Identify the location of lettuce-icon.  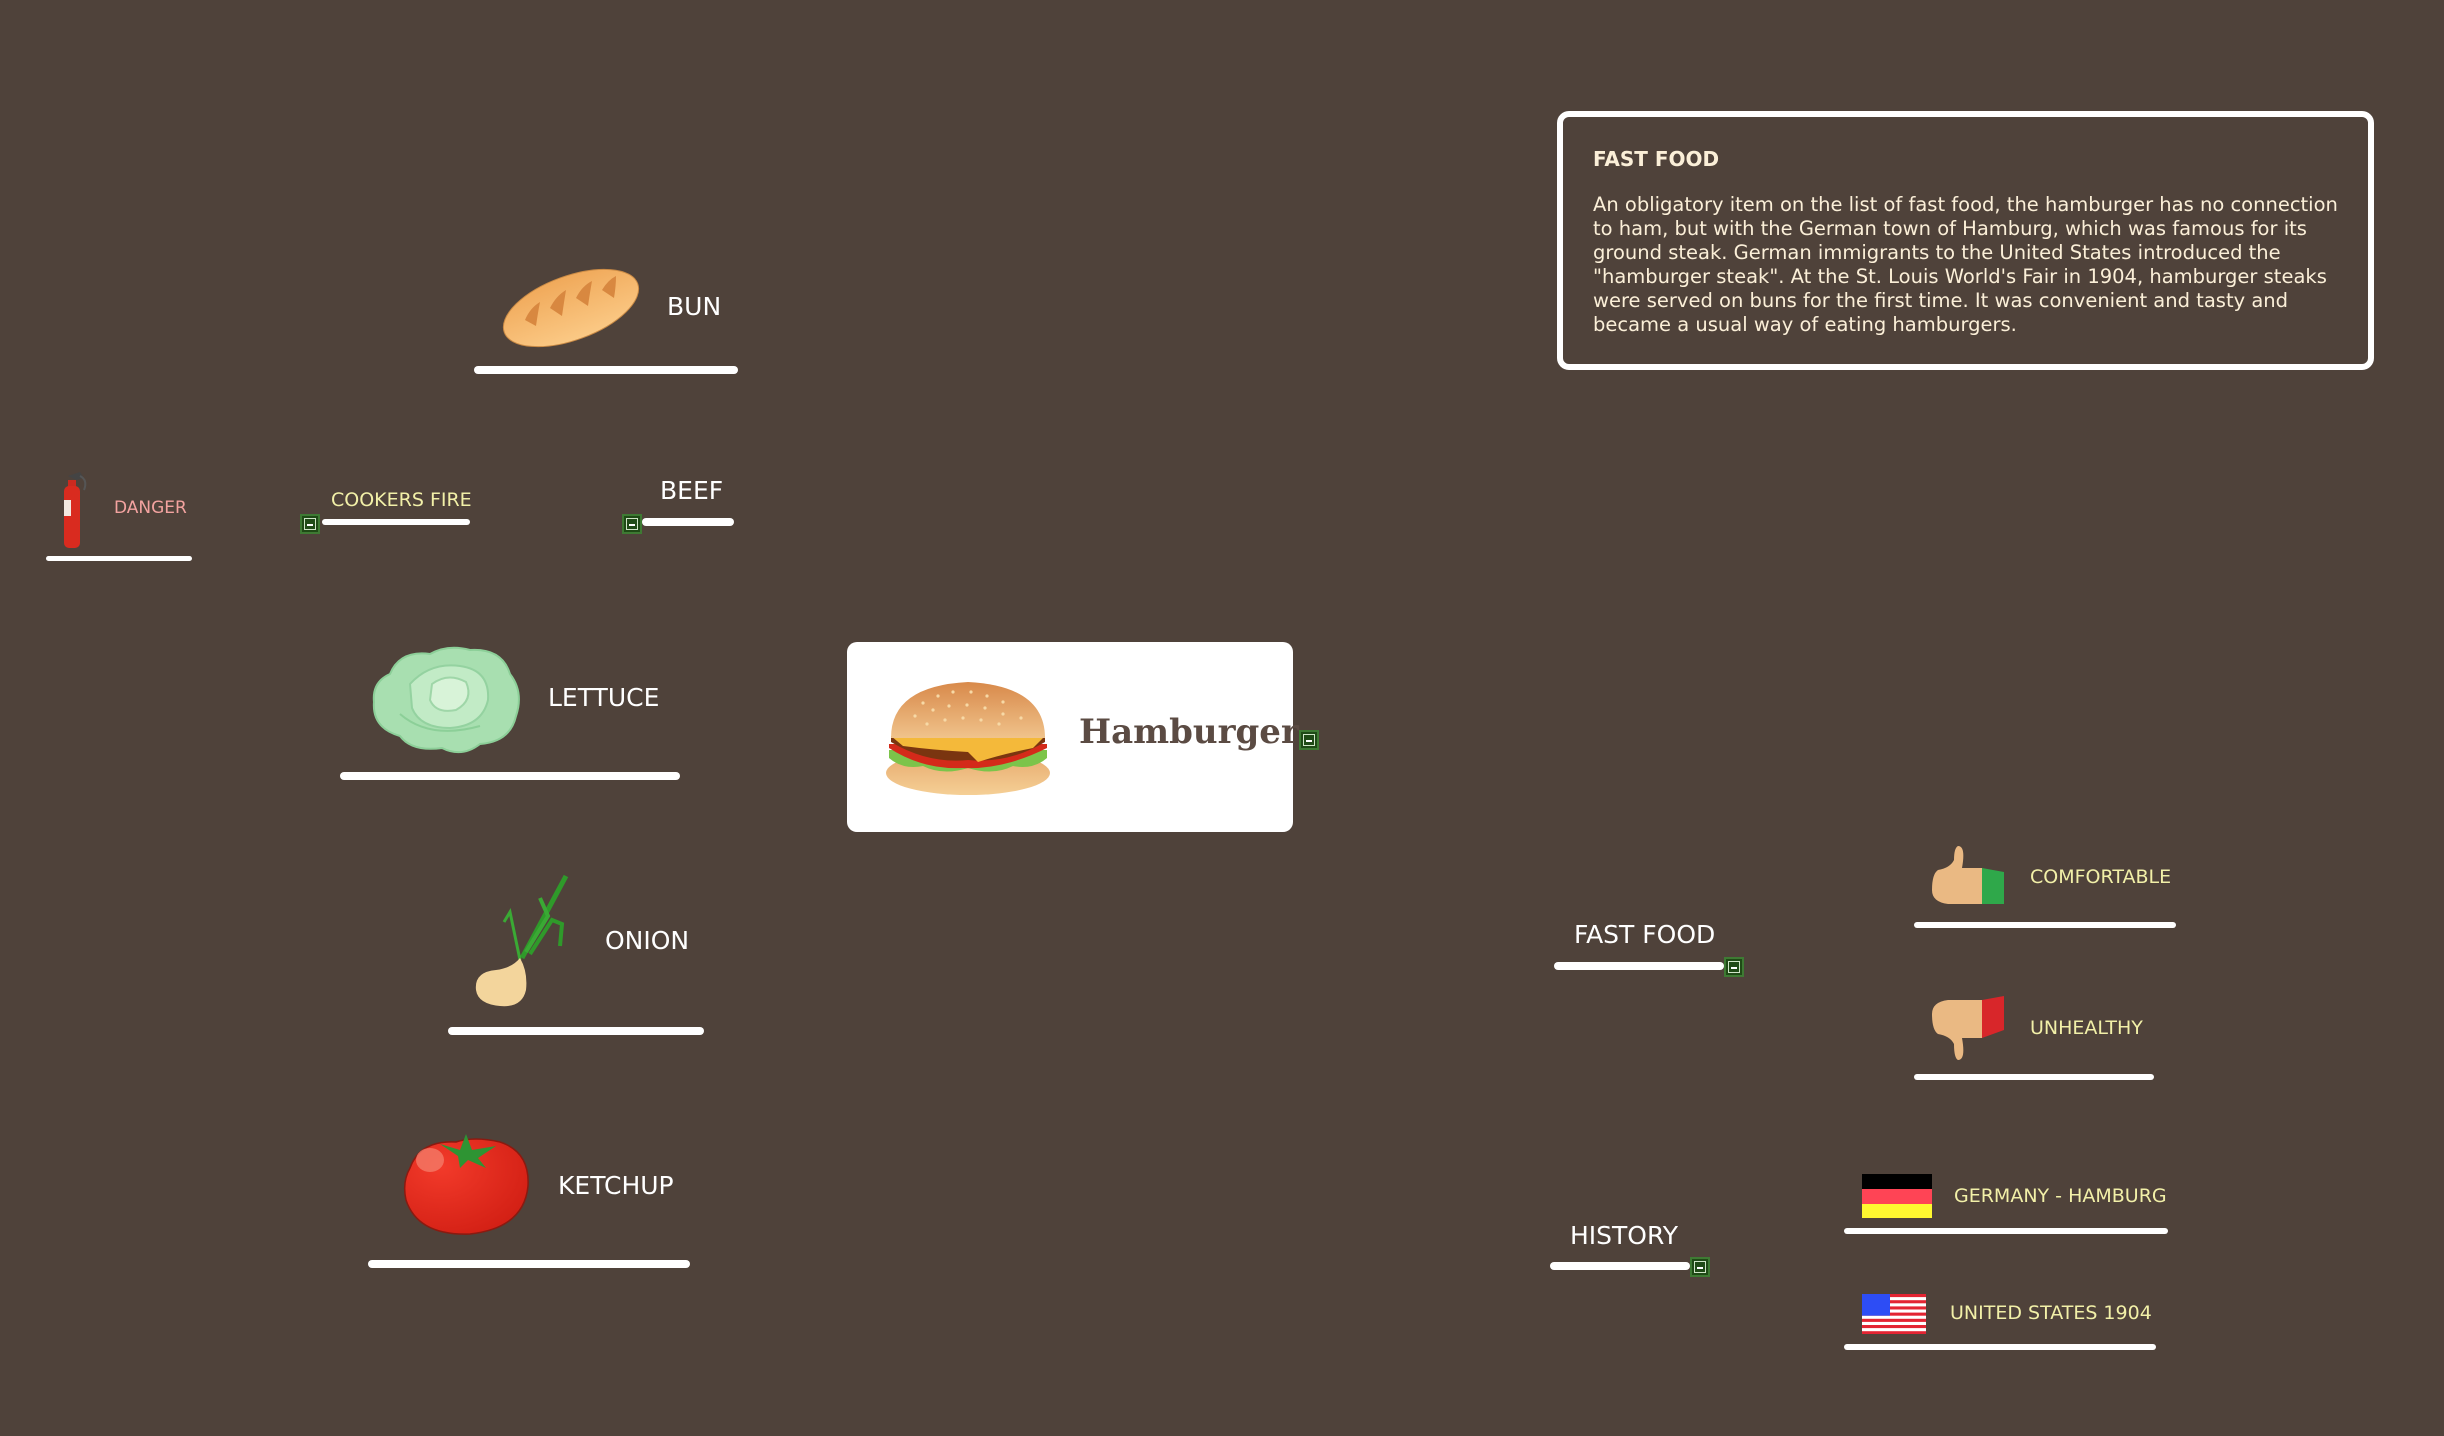
(446, 700).